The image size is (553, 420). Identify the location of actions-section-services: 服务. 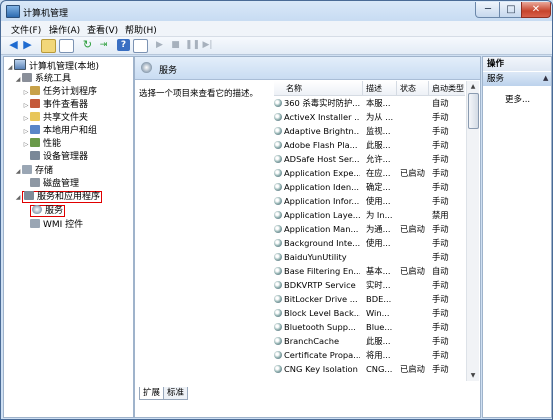
(517, 79).